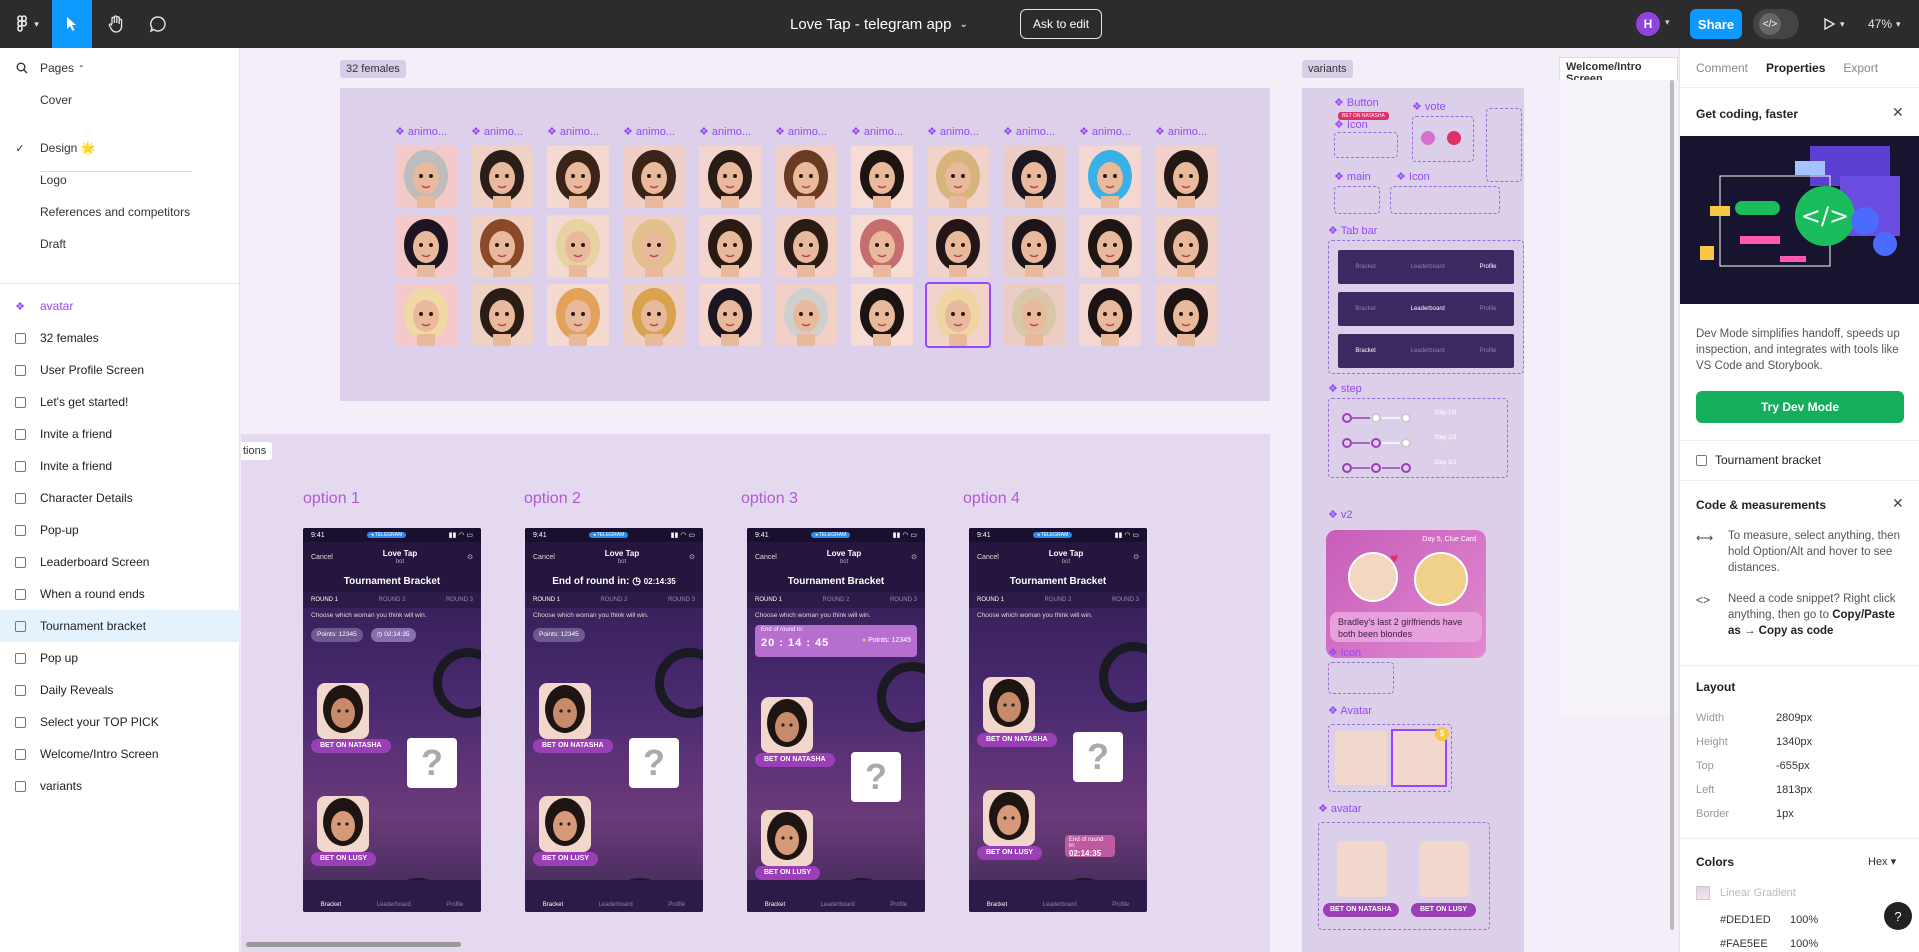 The height and width of the screenshot is (952, 1919). What do you see at coordinates (353, 944) in the screenshot?
I see `horizontal-scrollbar` at bounding box center [353, 944].